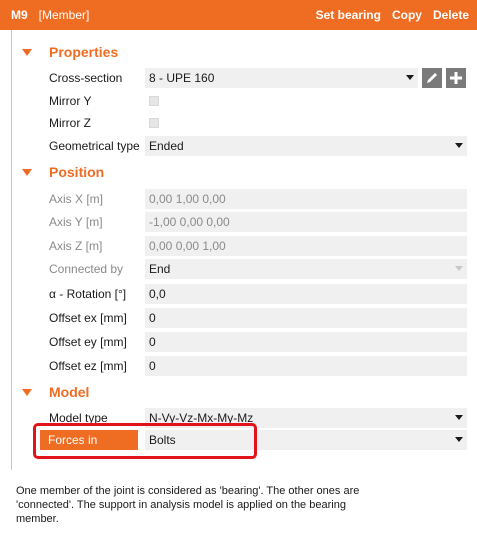  I want to click on offset-ey-input: 0, so click(306, 342).